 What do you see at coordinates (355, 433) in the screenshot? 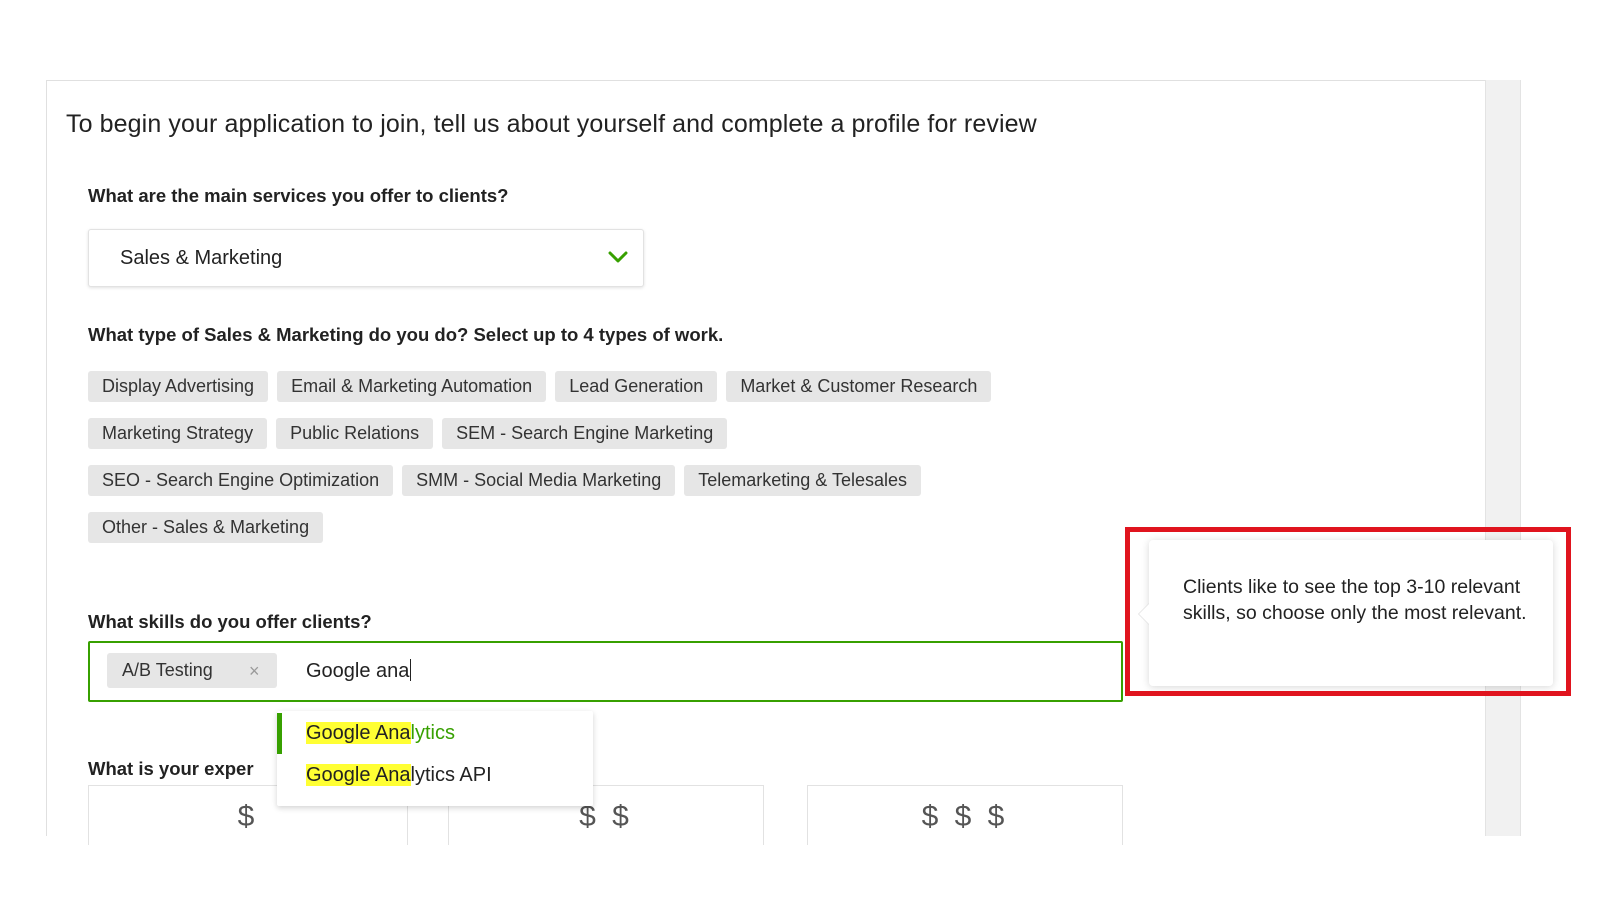
I see `work-type-chip: Public Relations` at bounding box center [355, 433].